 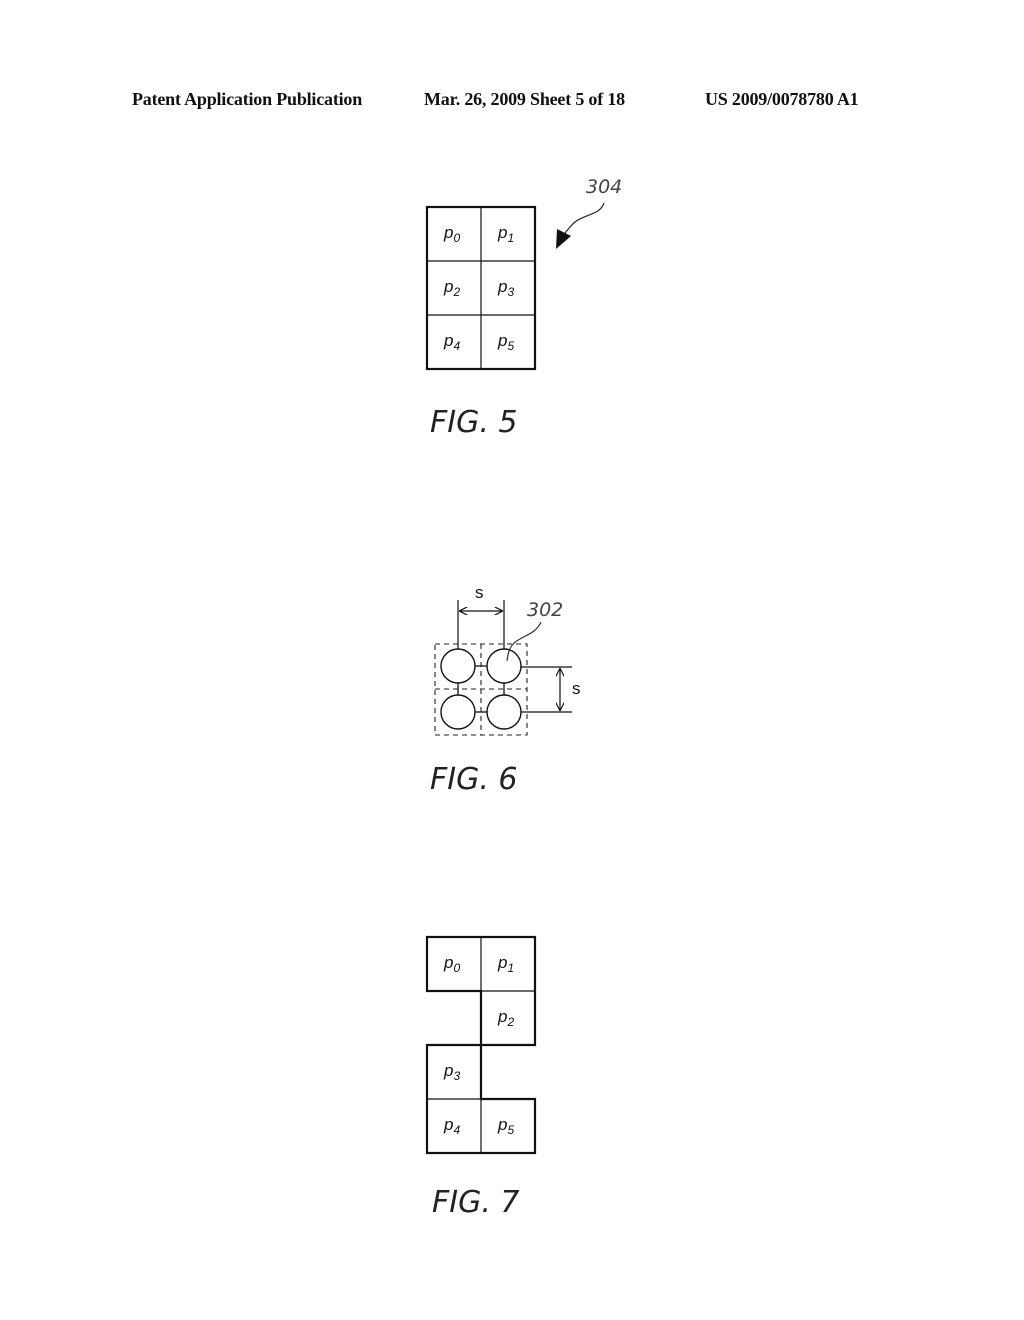 I want to click on fig7-cell-label-p1: p1, so click(x=505, y=964).